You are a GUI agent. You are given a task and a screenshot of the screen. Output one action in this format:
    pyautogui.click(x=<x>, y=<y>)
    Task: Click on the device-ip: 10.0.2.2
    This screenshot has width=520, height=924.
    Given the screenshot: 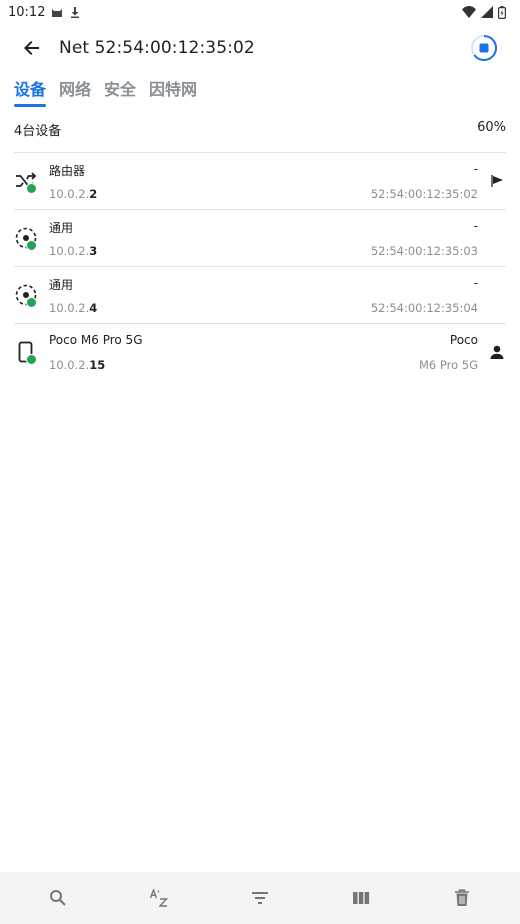 What is the action you would take?
    pyautogui.click(x=73, y=194)
    